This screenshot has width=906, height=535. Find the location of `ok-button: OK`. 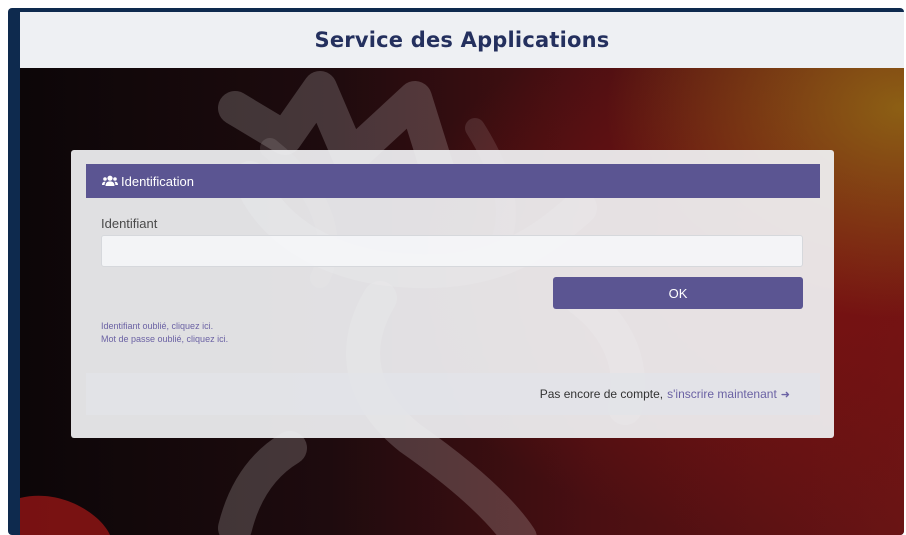

ok-button: OK is located at coordinates (678, 293).